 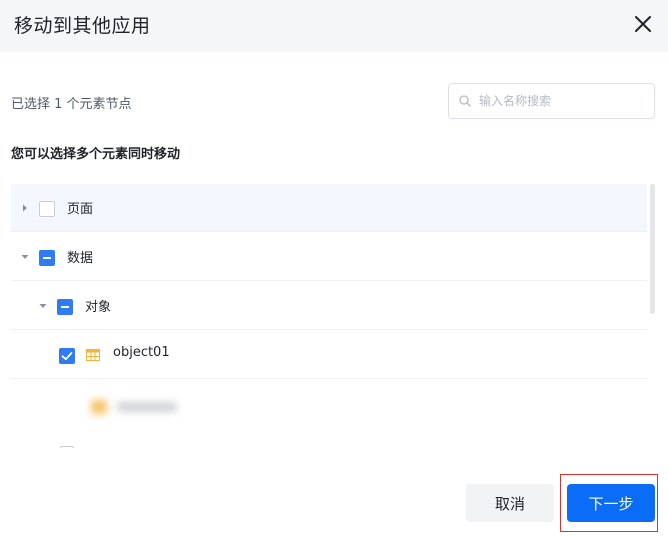 What do you see at coordinates (80, 209) in the screenshot?
I see `tree-node-label: 页面` at bounding box center [80, 209].